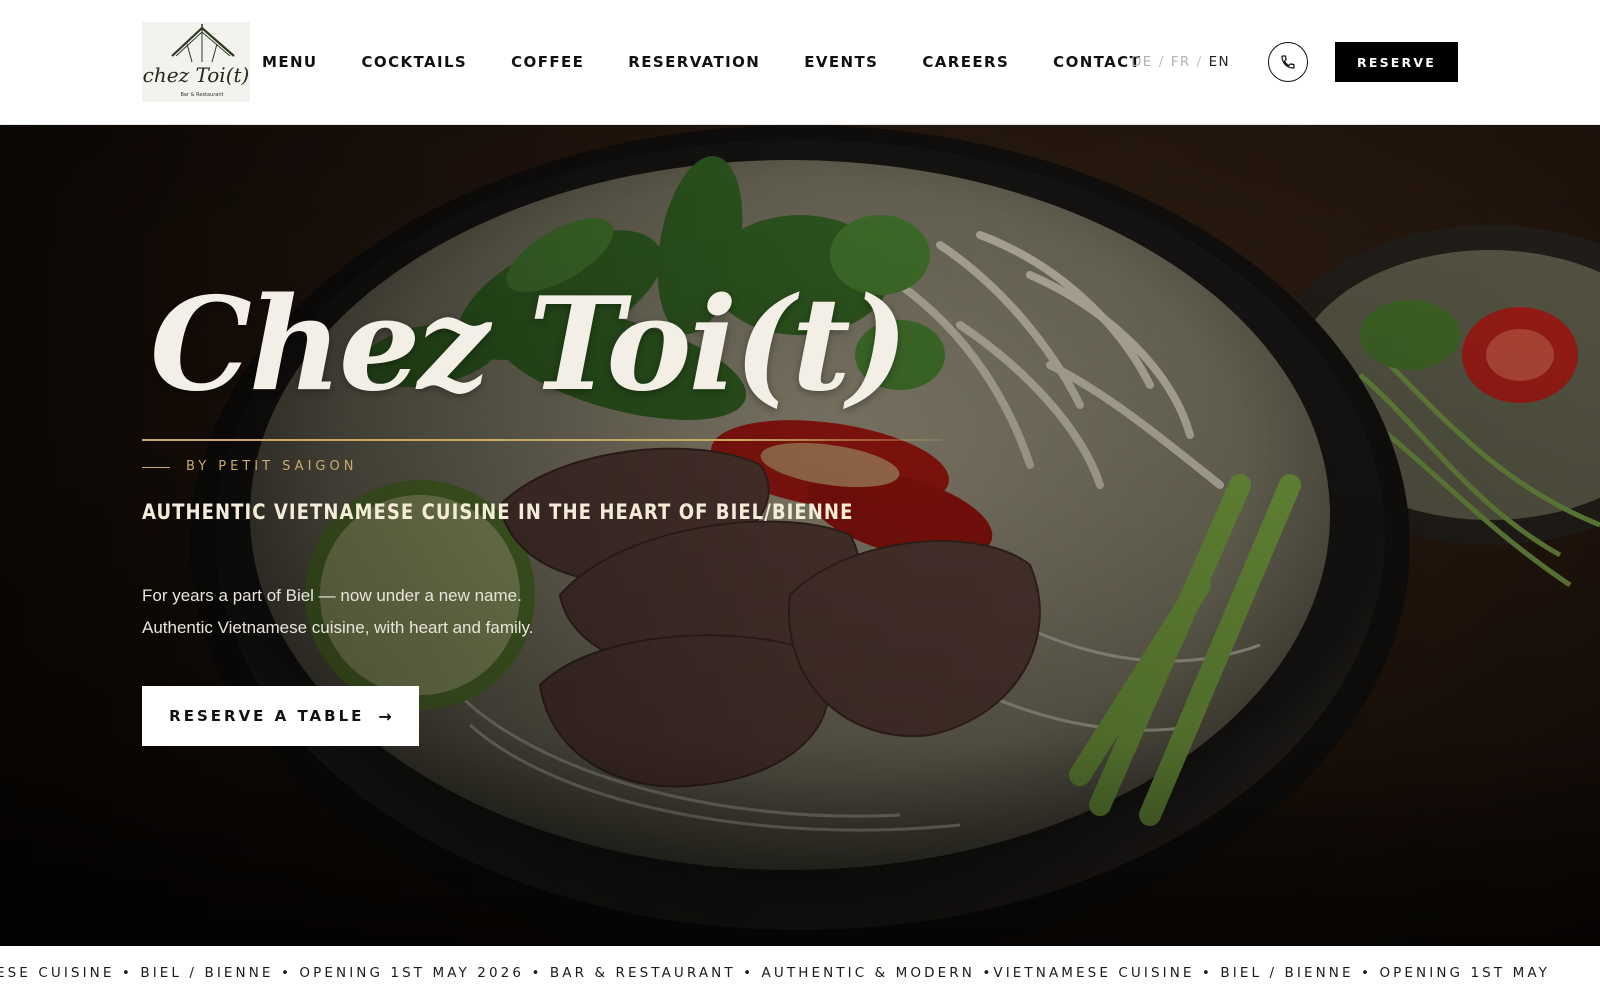  I want to click on logo-roof-icon: chez Toi(t) Bar & Restaurant, so click(196, 61).